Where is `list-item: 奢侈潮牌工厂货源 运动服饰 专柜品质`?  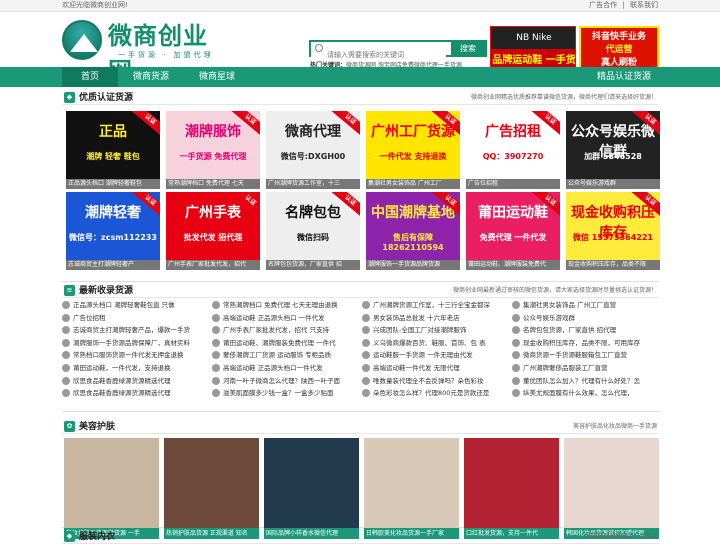 list-item: 奢侈潮牌工厂货源 运动服饰 专柜品质 is located at coordinates (285, 355).